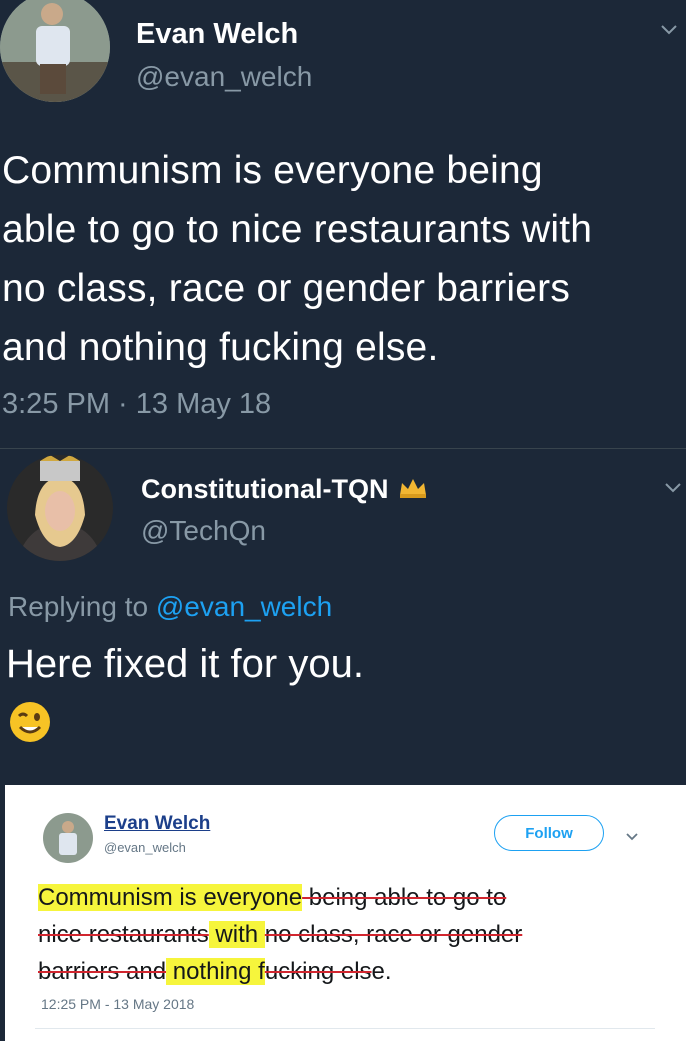 The width and height of the screenshot is (686, 1041). I want to click on replying-handle-link: @evan_welch, so click(244, 606).